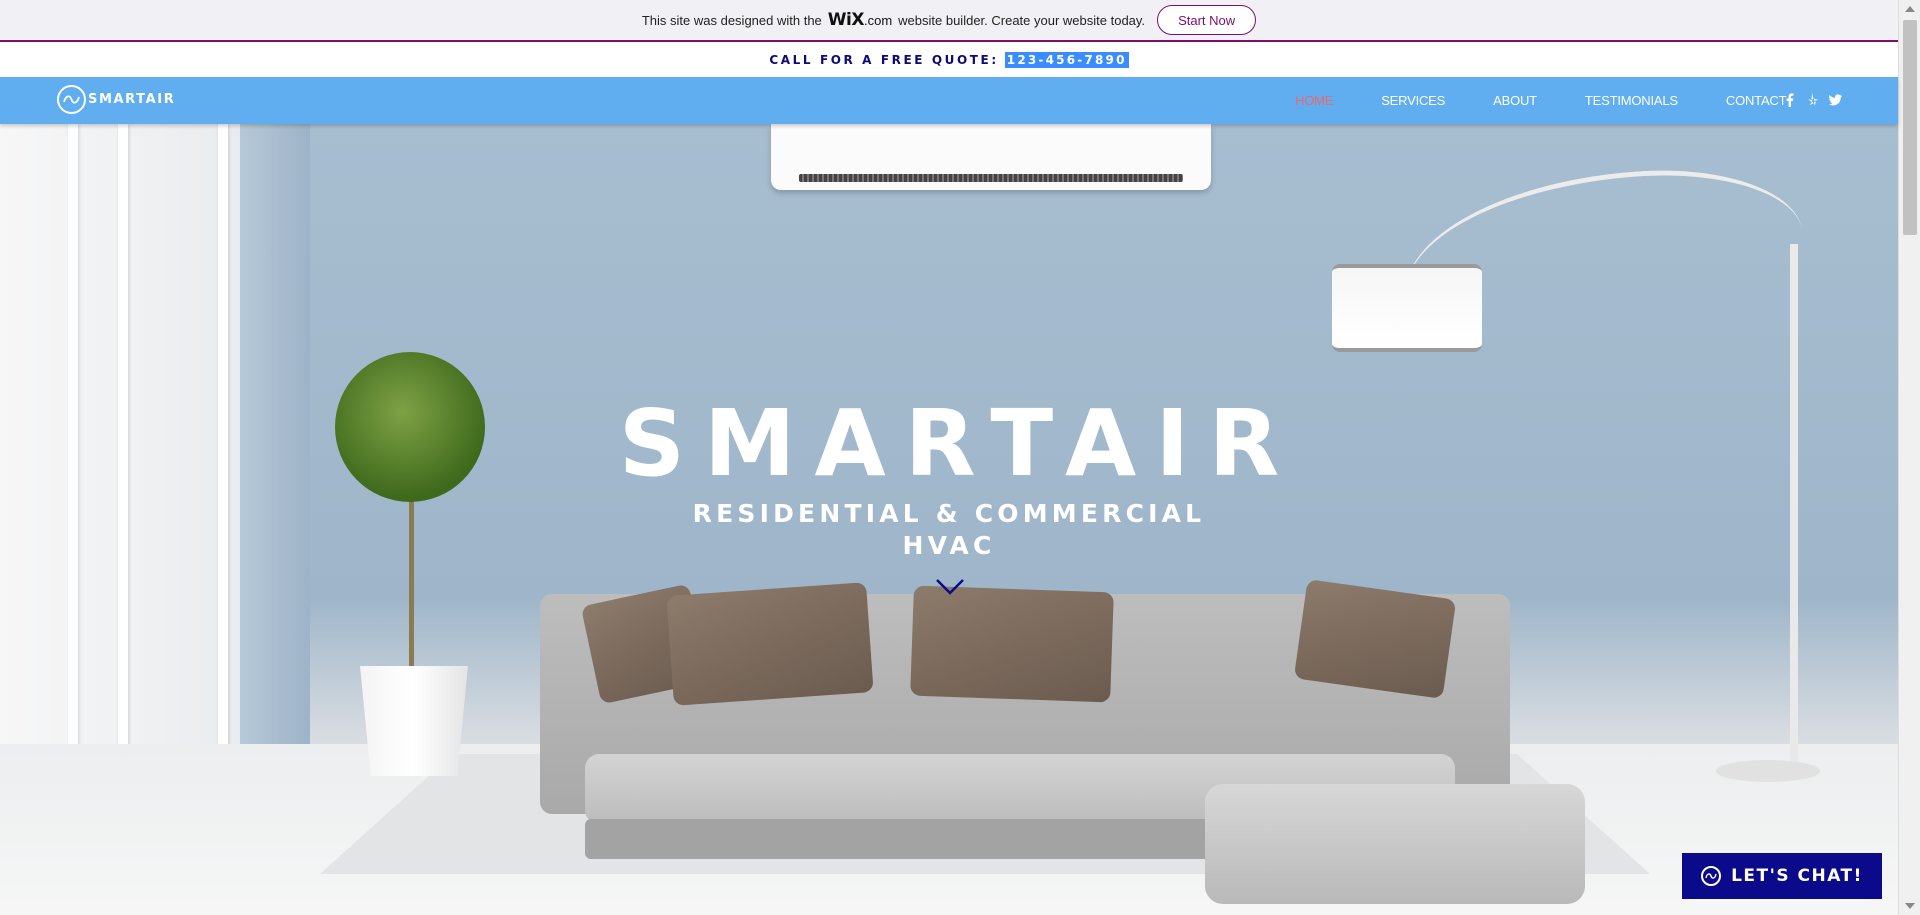 The height and width of the screenshot is (915, 1920). What do you see at coordinates (731, 20) in the screenshot?
I see `wix-banner-text-before: This site was designed with the` at bounding box center [731, 20].